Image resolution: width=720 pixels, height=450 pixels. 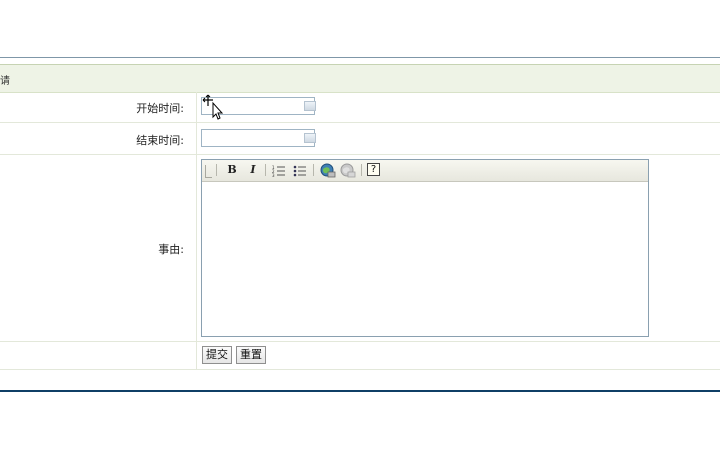 What do you see at coordinates (160, 140) in the screenshot?
I see `end-time-label: 结束时间:` at bounding box center [160, 140].